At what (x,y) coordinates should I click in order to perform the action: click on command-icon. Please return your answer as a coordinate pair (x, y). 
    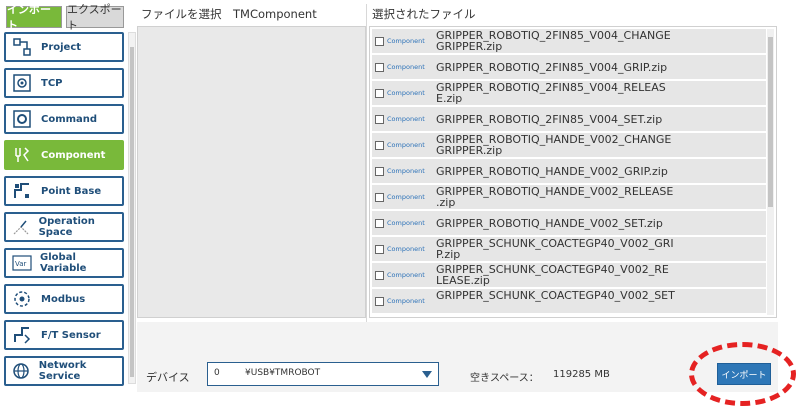
    Looking at the image, I should click on (22, 119).